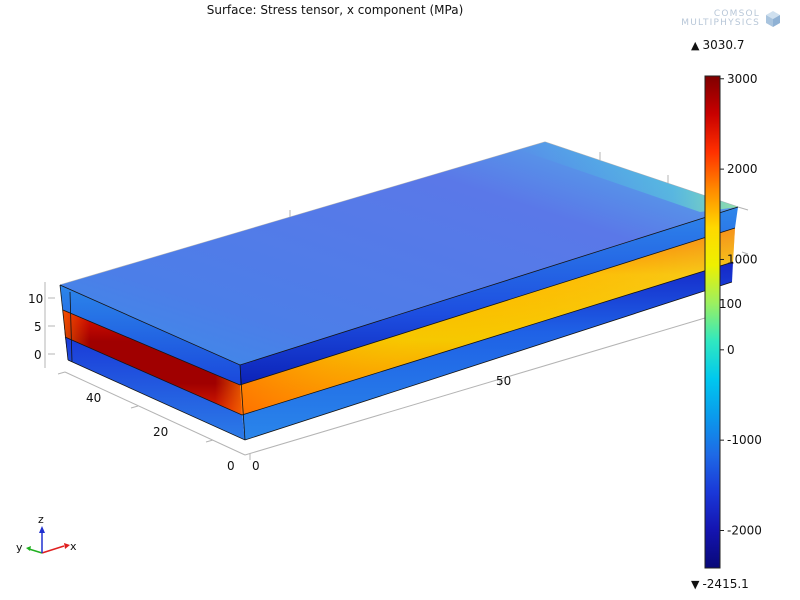 This screenshot has width=800, height=600. Describe the element at coordinates (742, 169) in the screenshot. I see `colorbar-tick-label: 2000` at that location.